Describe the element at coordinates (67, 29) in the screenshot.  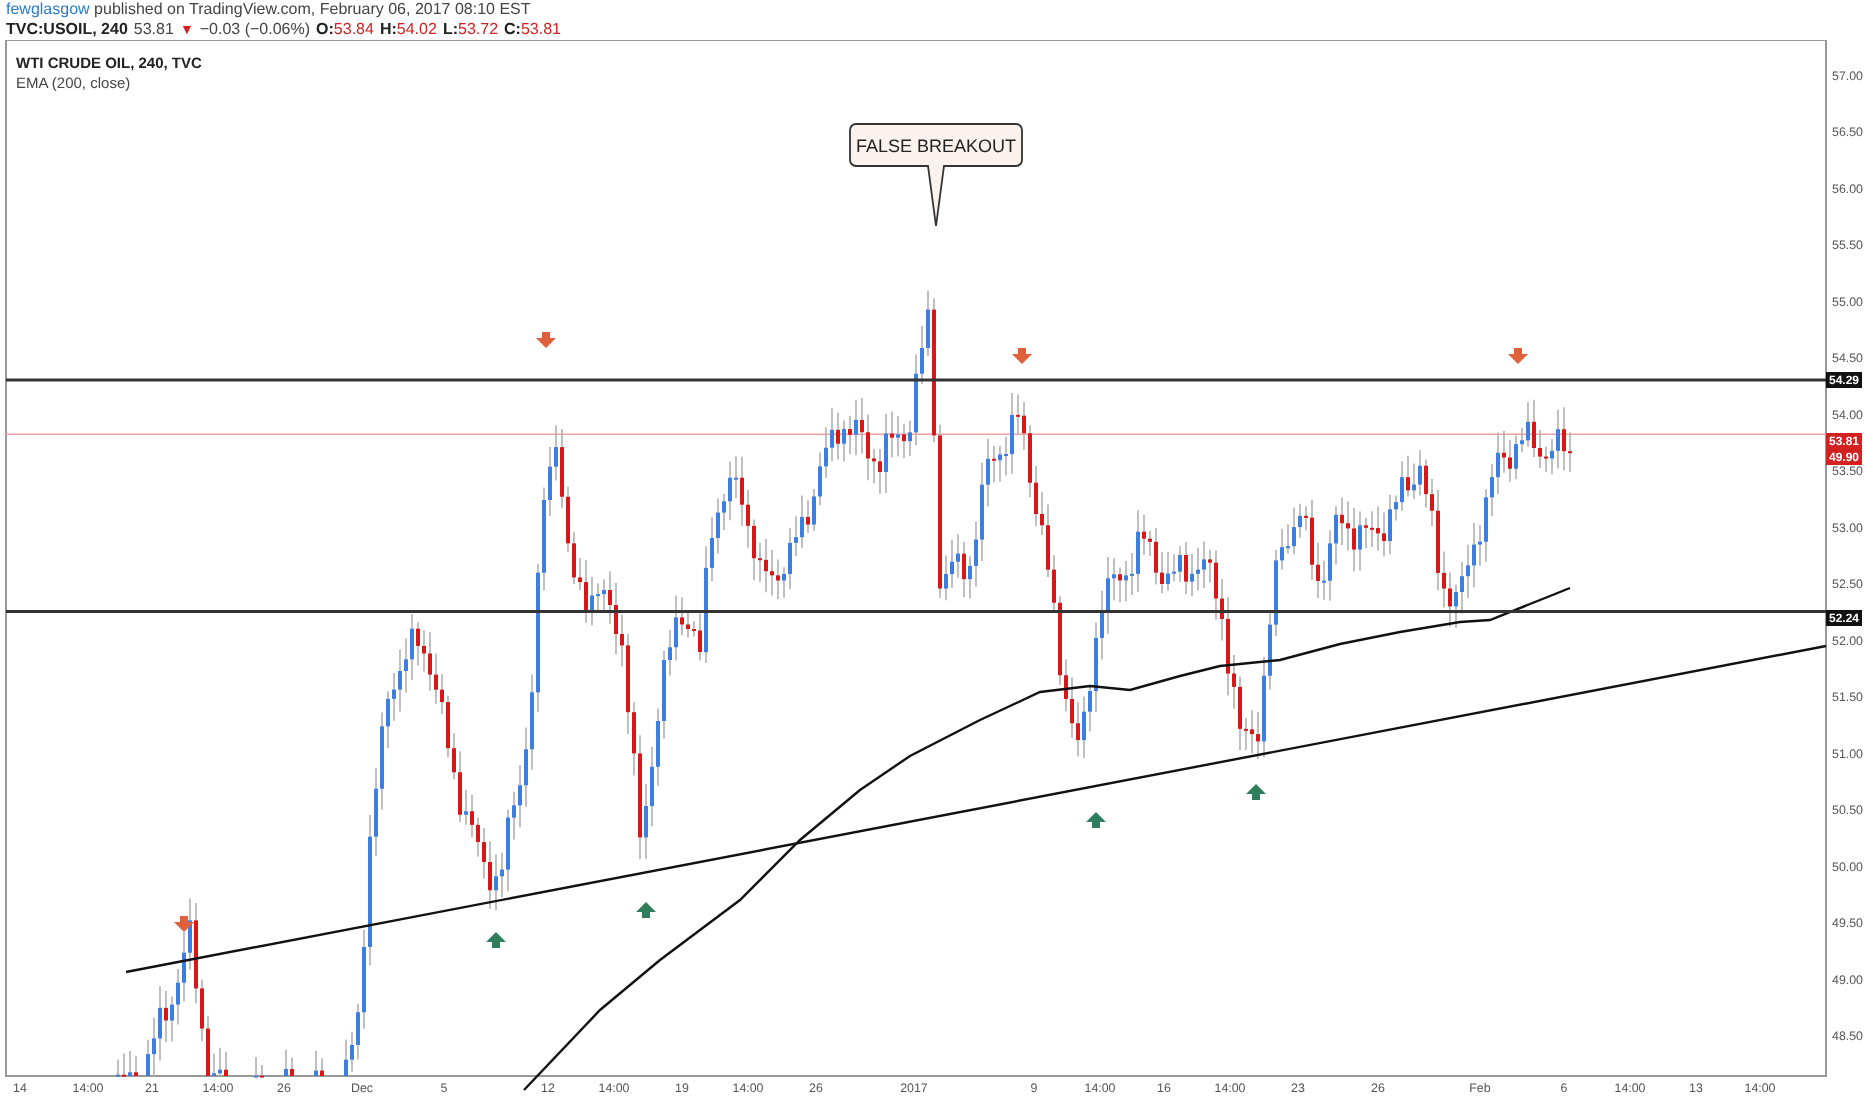
I see `symbol-label: TVC:USOIL, 240` at that location.